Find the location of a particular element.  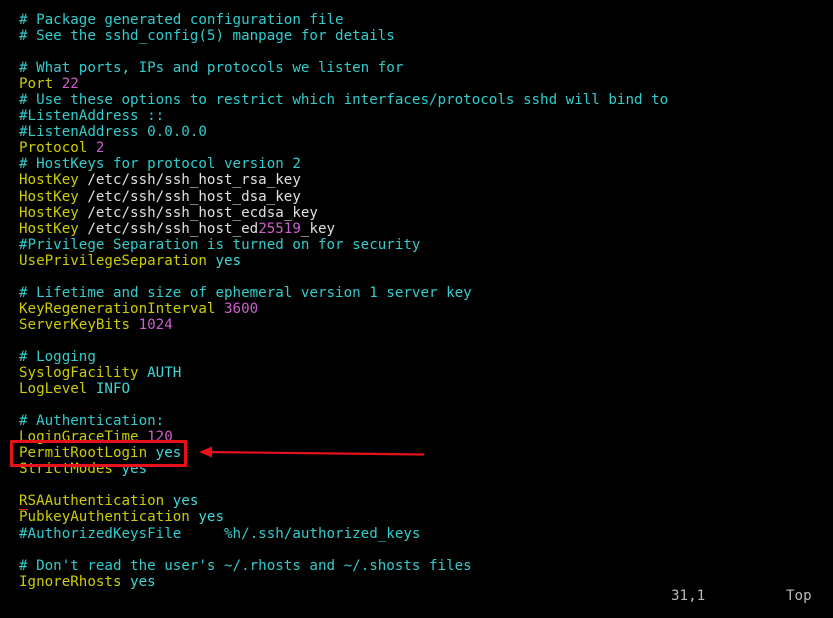

code-line: HostKey /etc/ssh/ssh_host_rsa_key is located at coordinates (419, 180).